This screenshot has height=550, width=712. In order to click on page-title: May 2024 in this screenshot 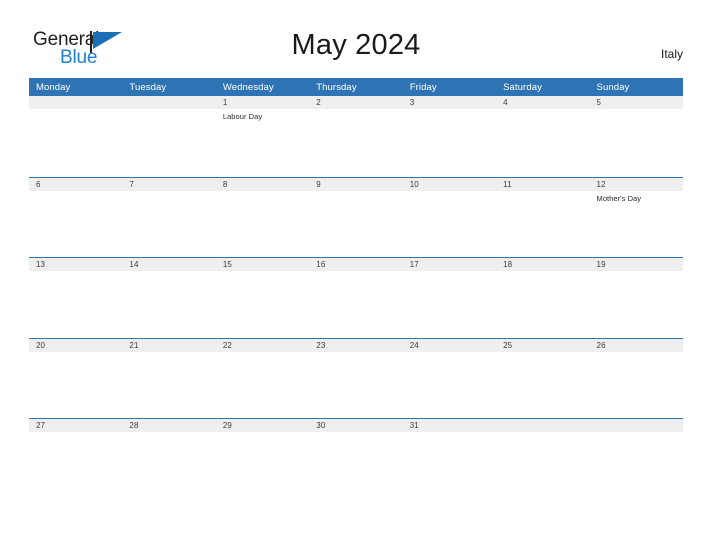, I will do `click(356, 45)`.